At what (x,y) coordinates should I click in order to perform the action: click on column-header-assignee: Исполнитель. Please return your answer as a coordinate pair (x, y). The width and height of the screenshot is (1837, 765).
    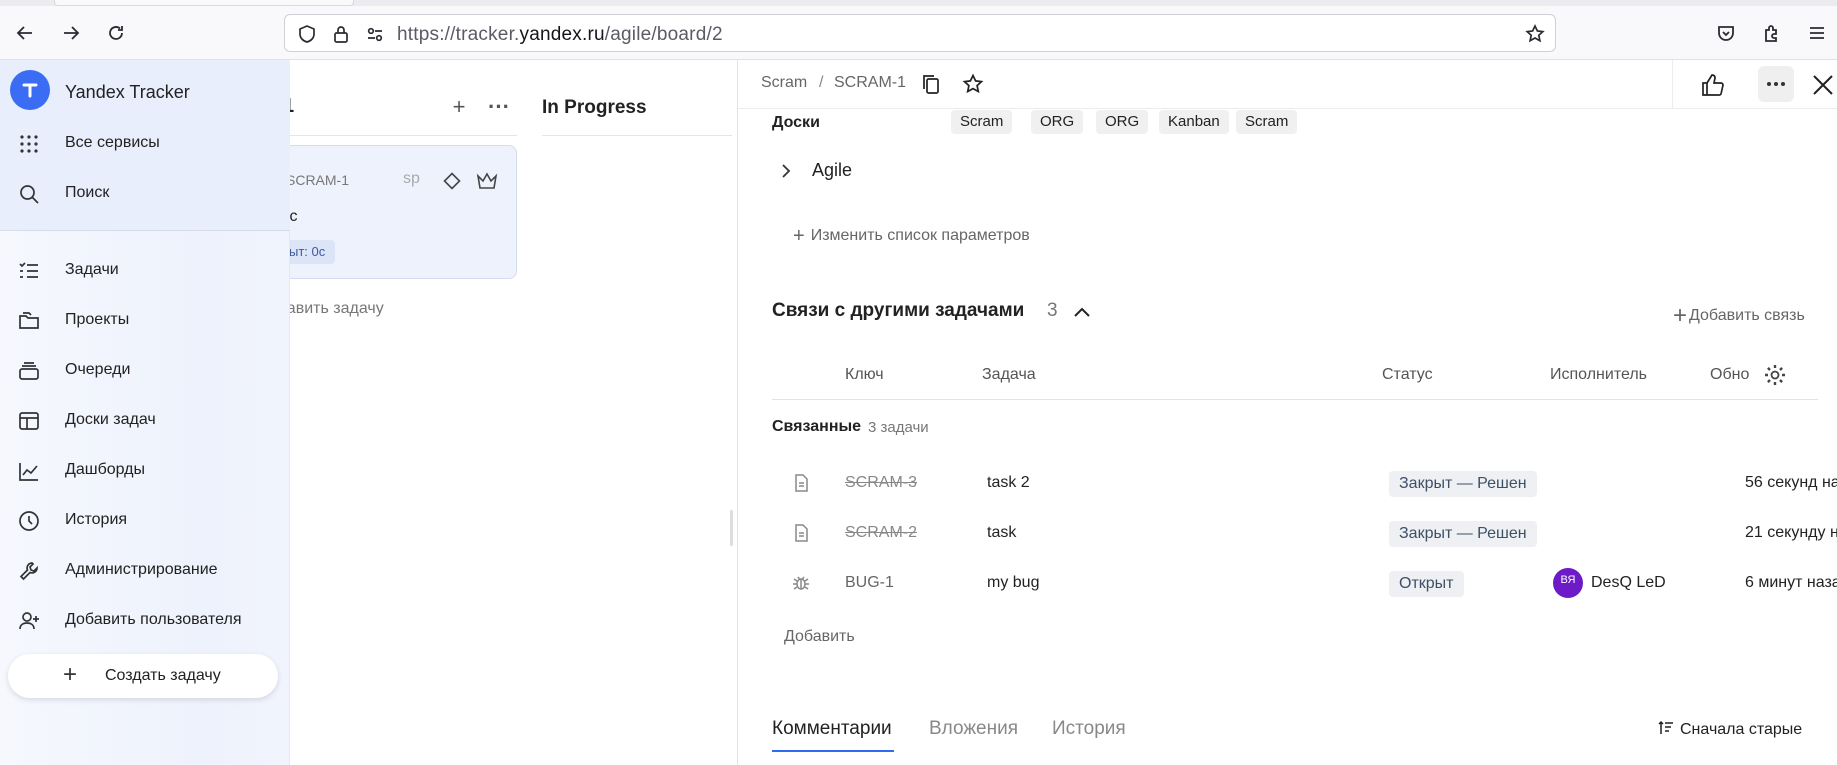
    Looking at the image, I should click on (1598, 375).